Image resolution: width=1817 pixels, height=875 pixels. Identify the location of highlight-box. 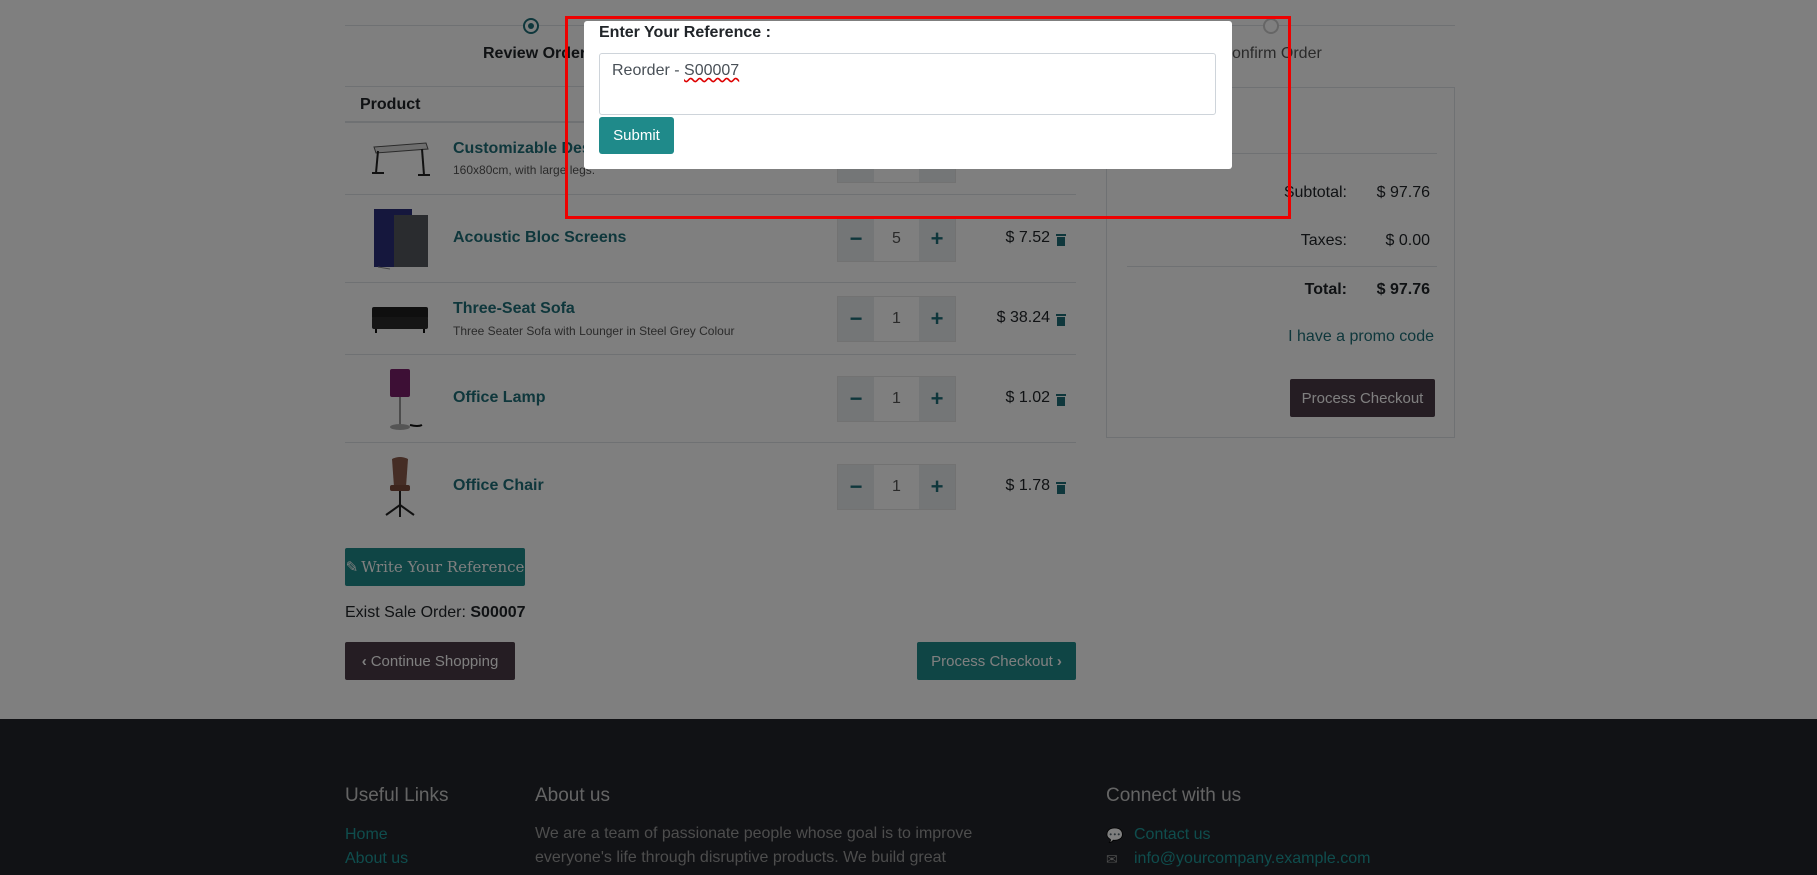
(928, 117).